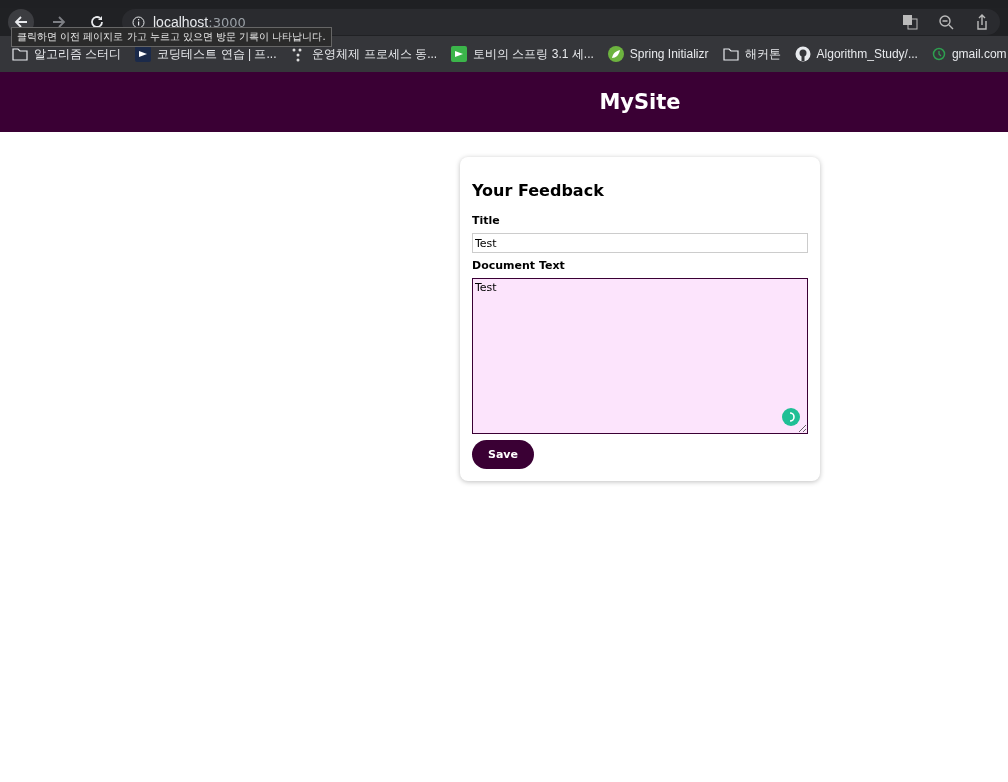 Image resolution: width=1008 pixels, height=782 pixels. Describe the element at coordinates (97, 22) in the screenshot. I see `reload-icon` at that location.